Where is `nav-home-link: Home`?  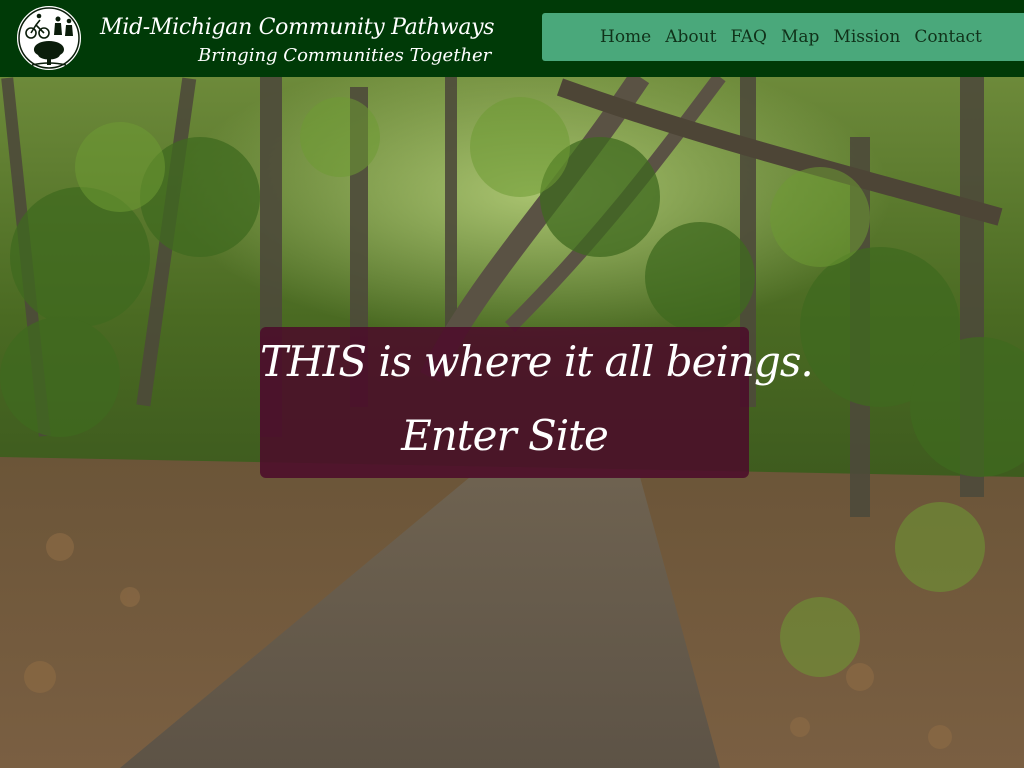
nav-home-link: Home is located at coordinates (625, 37).